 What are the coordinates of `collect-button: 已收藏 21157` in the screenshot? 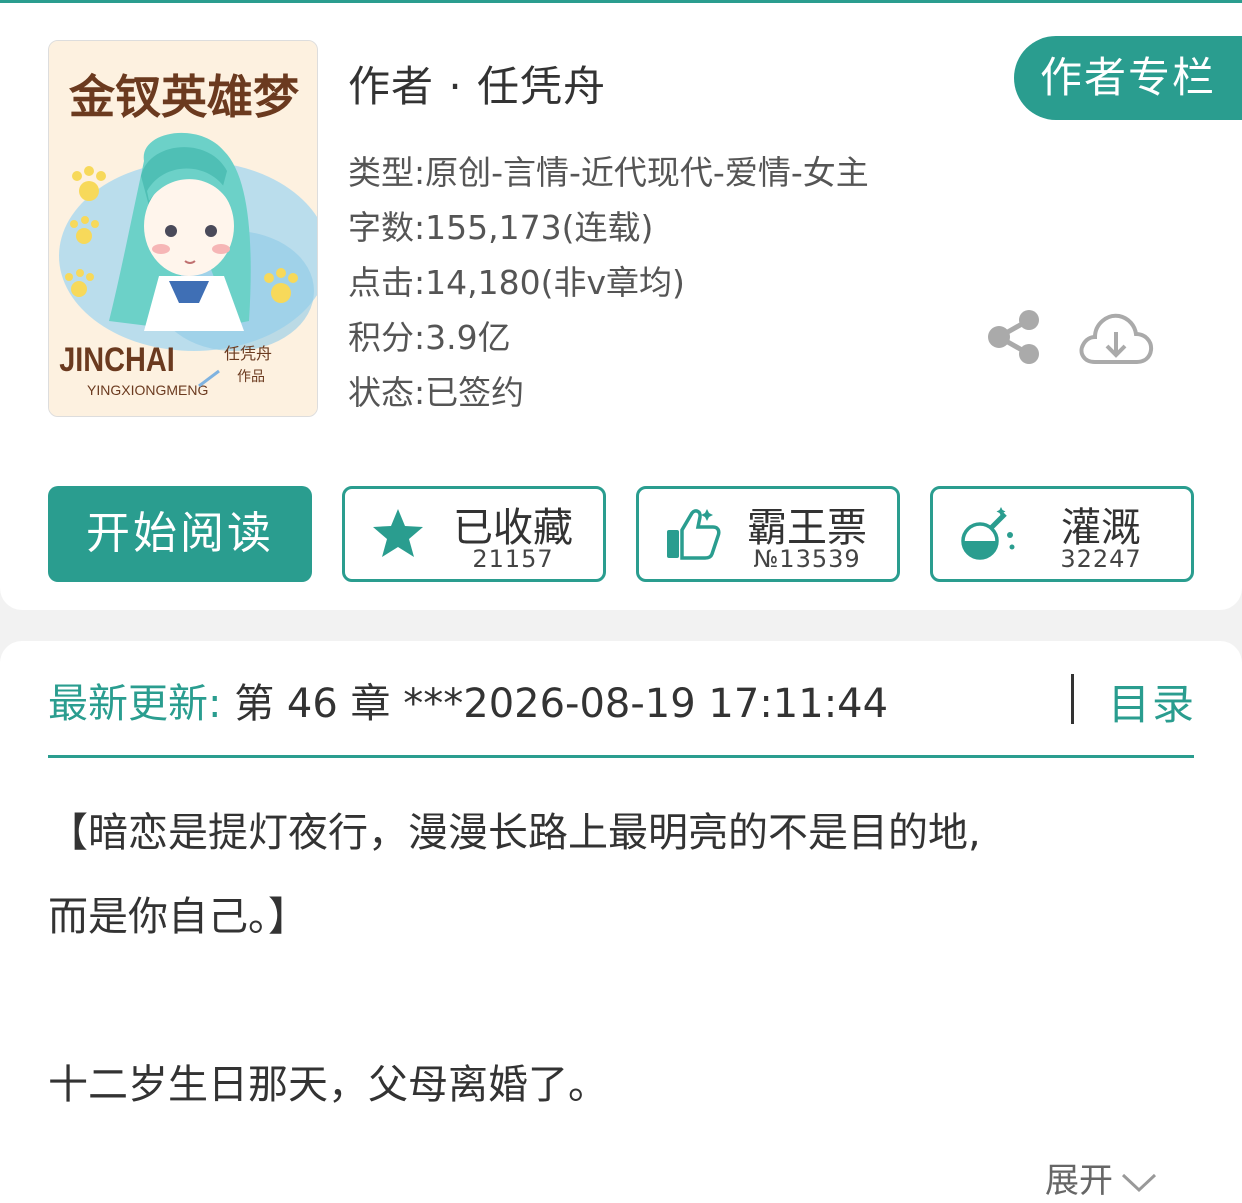 It's located at (474, 534).